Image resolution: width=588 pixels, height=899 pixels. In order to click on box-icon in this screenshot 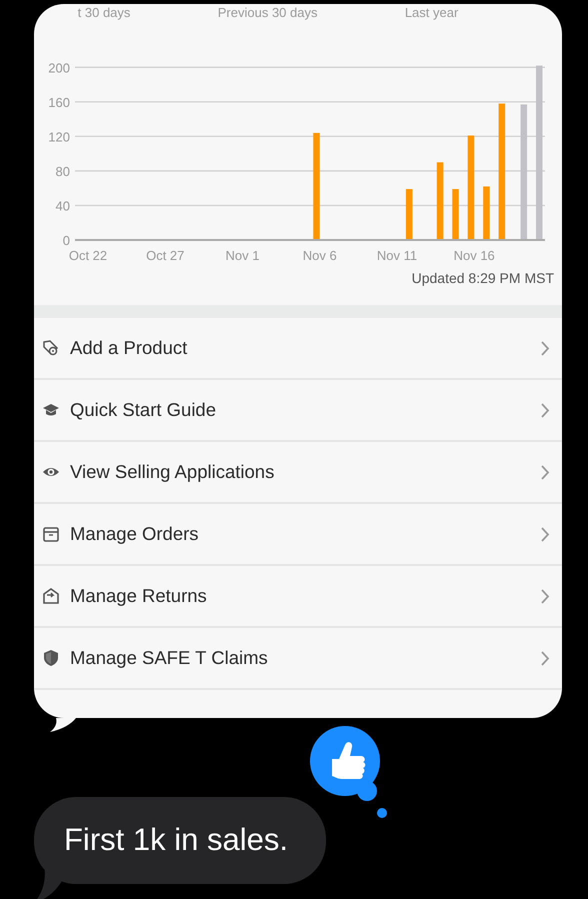, I will do `click(51, 534)`.